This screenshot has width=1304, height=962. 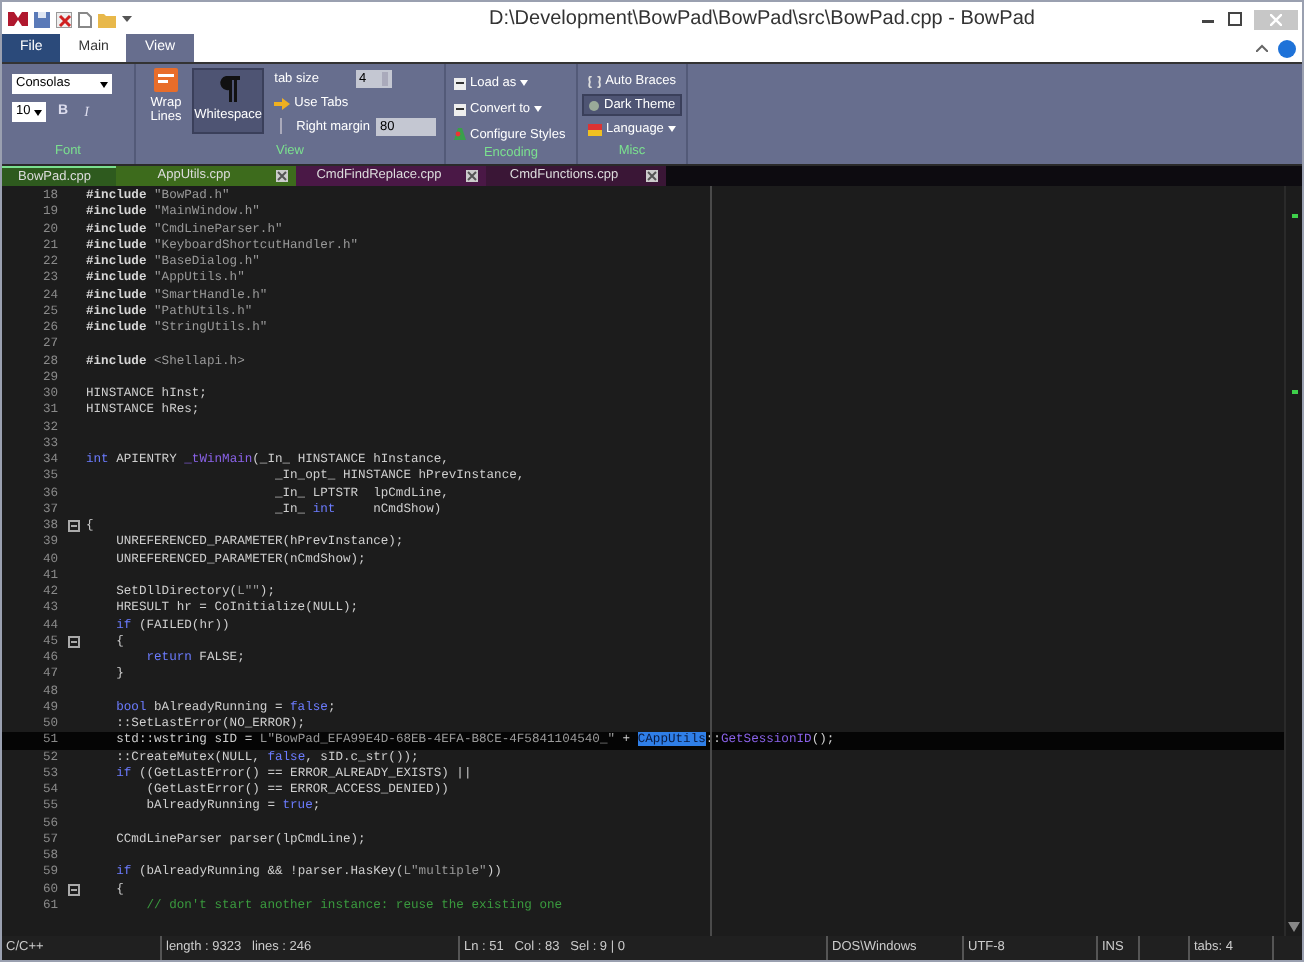 What do you see at coordinates (42, 19) in the screenshot?
I see `save-icon` at bounding box center [42, 19].